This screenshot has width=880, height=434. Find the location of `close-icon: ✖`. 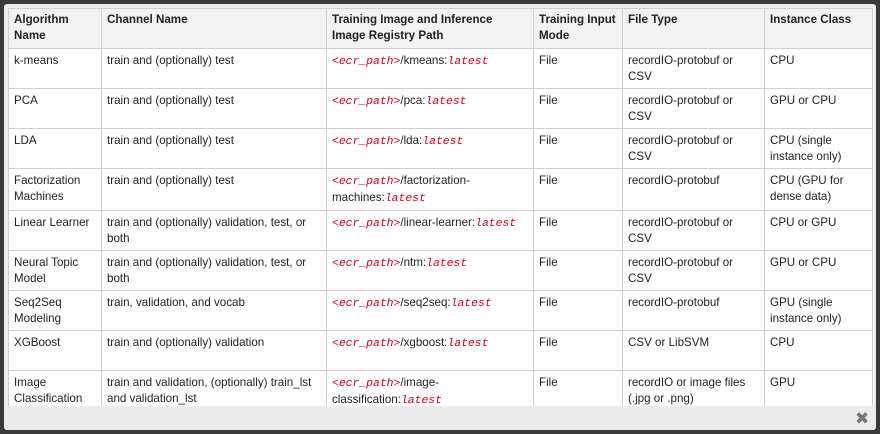

close-icon: ✖ is located at coordinates (862, 418).